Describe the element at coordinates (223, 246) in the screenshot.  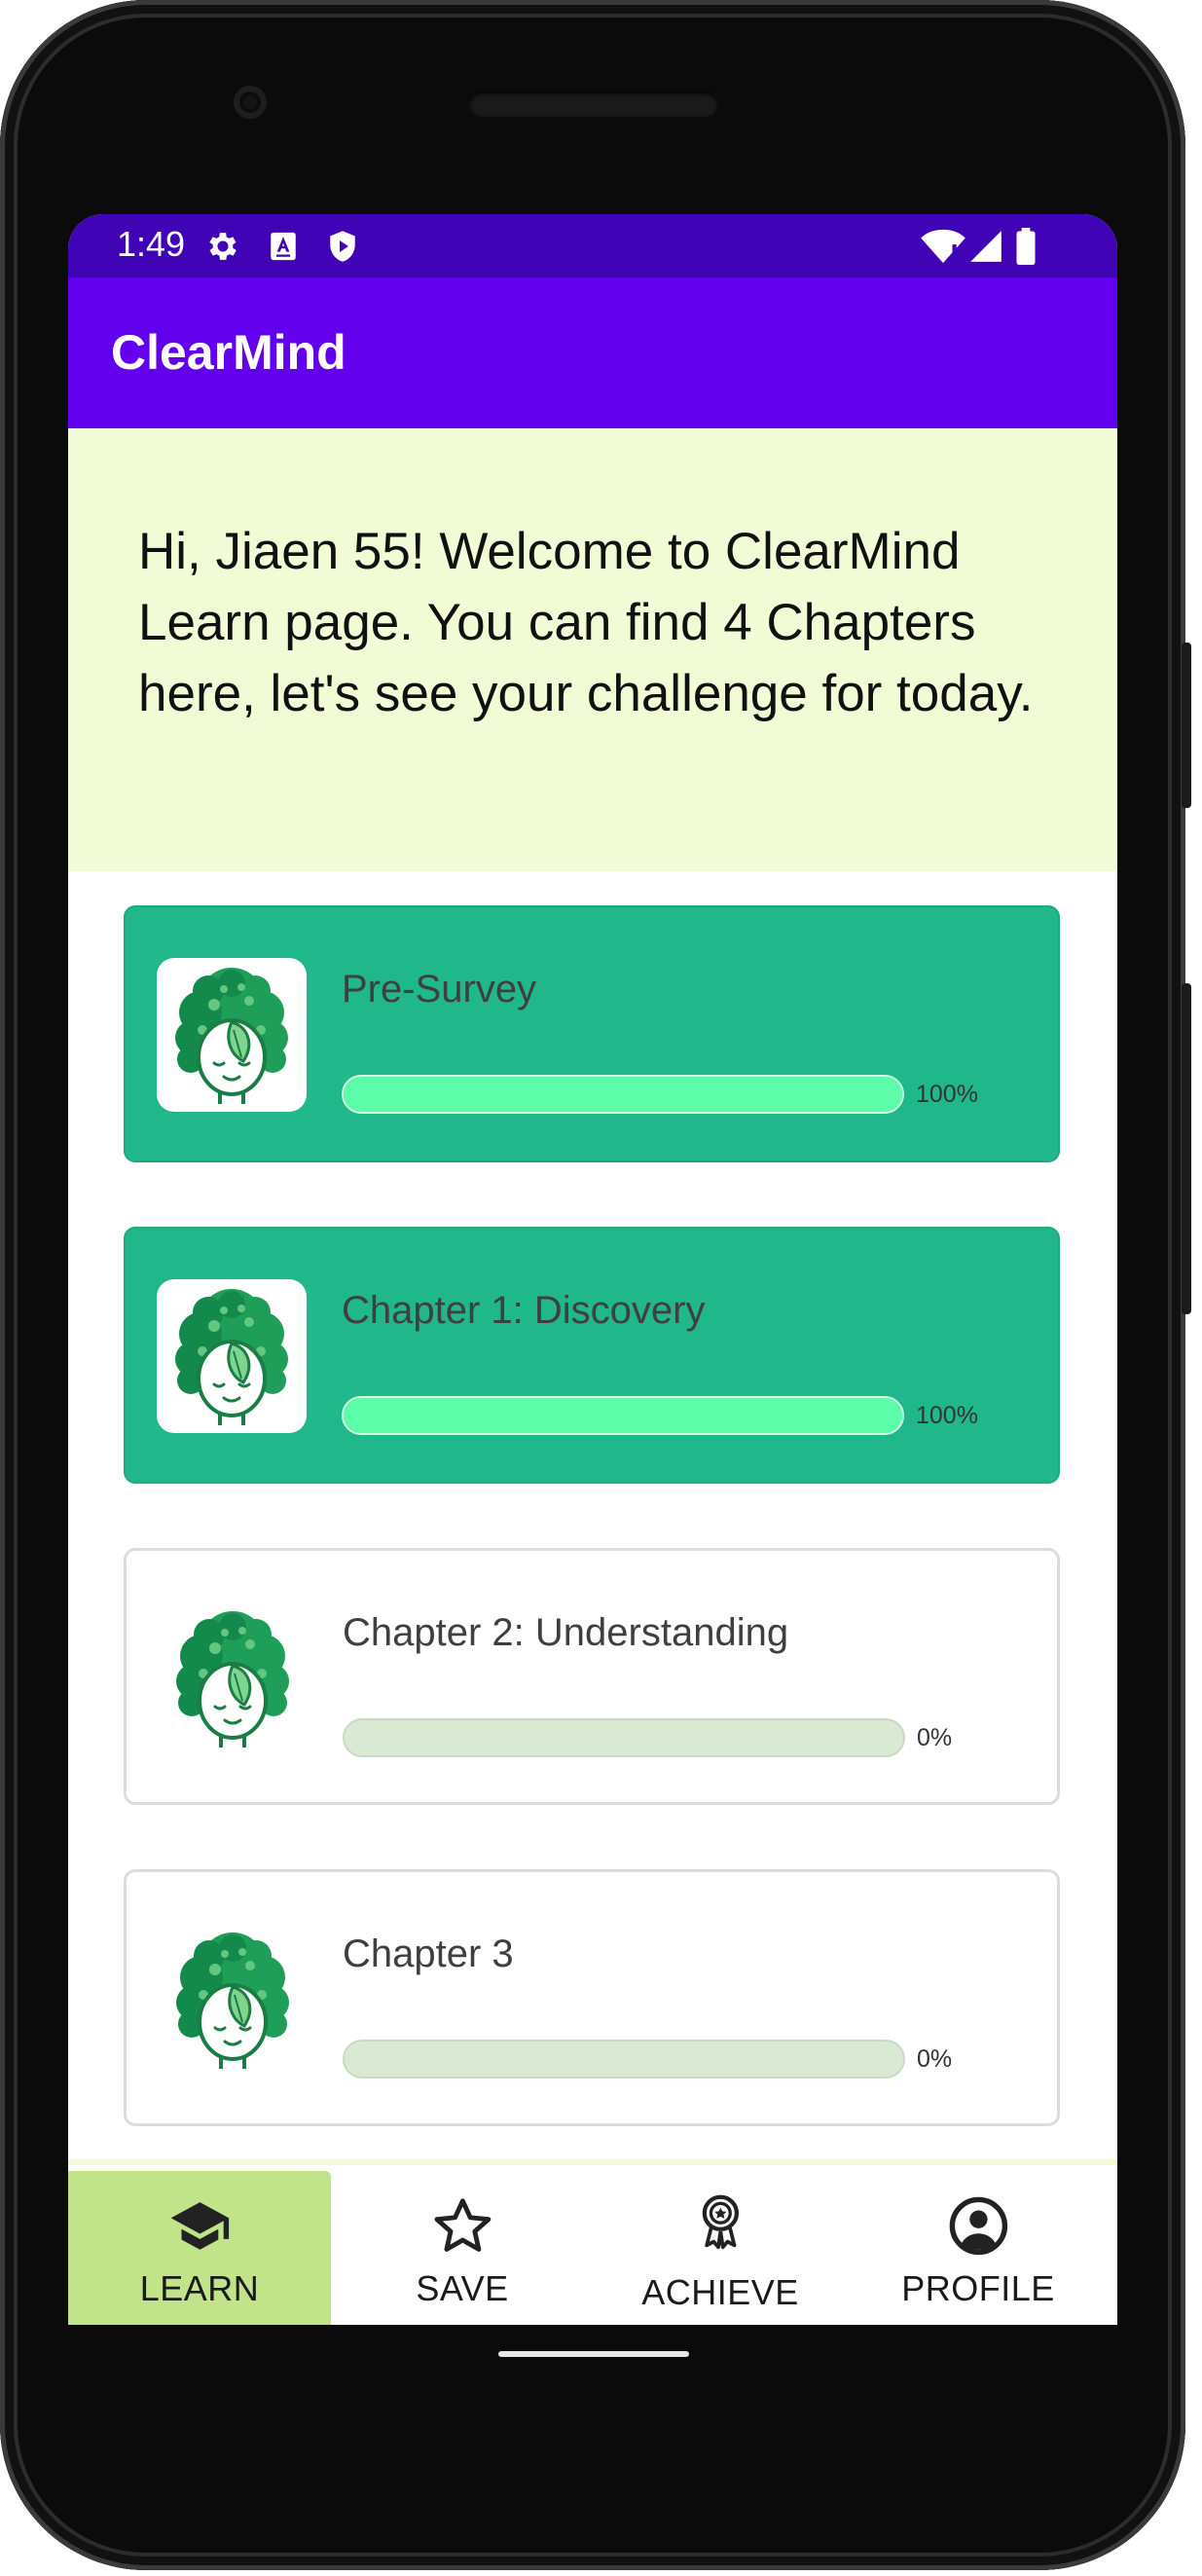
I see `settings-icon` at that location.